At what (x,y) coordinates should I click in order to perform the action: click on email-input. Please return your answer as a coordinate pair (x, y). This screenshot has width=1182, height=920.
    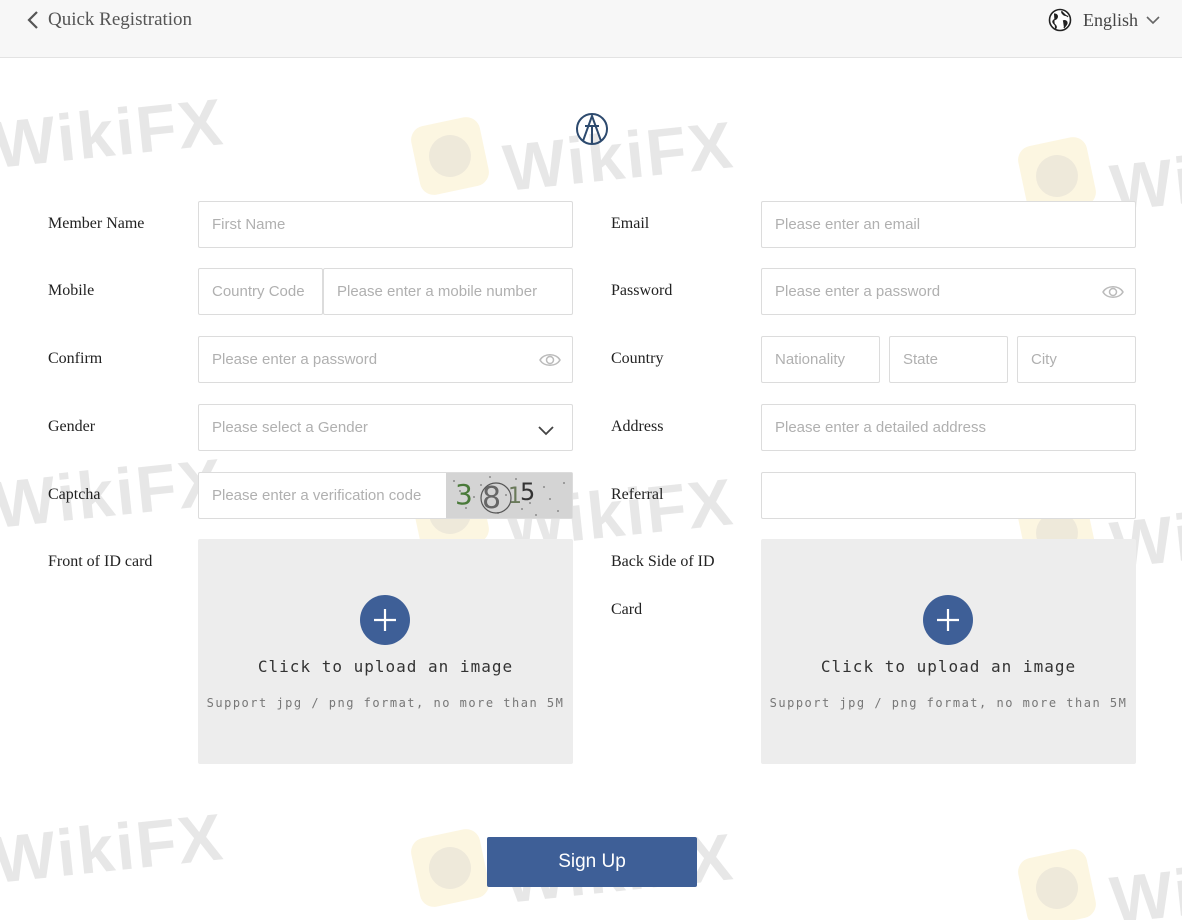
    Looking at the image, I should click on (948, 224).